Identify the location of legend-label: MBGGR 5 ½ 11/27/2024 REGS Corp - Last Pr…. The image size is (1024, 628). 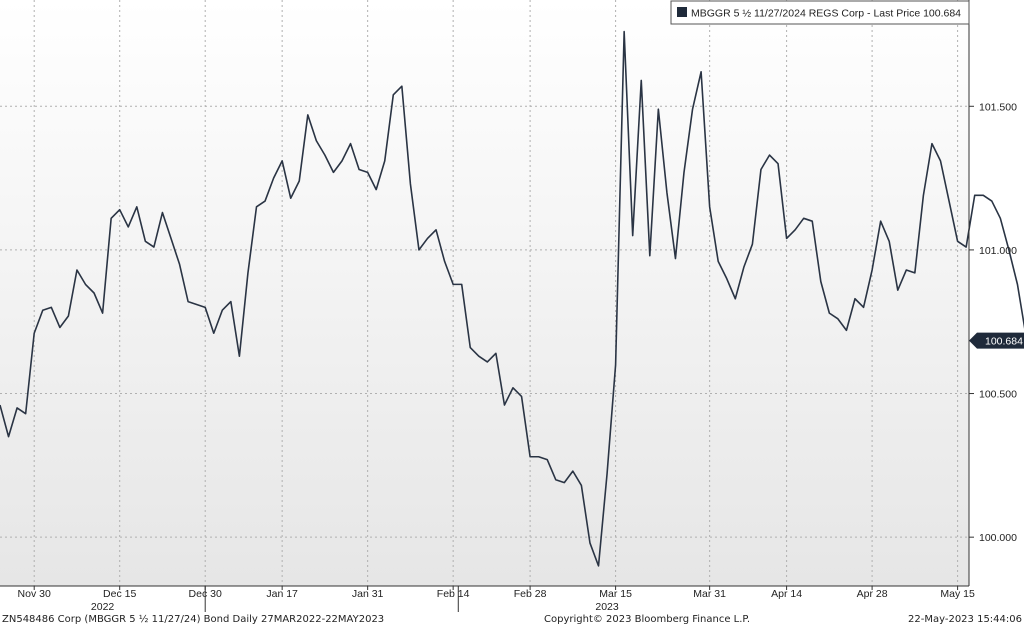
(826, 14).